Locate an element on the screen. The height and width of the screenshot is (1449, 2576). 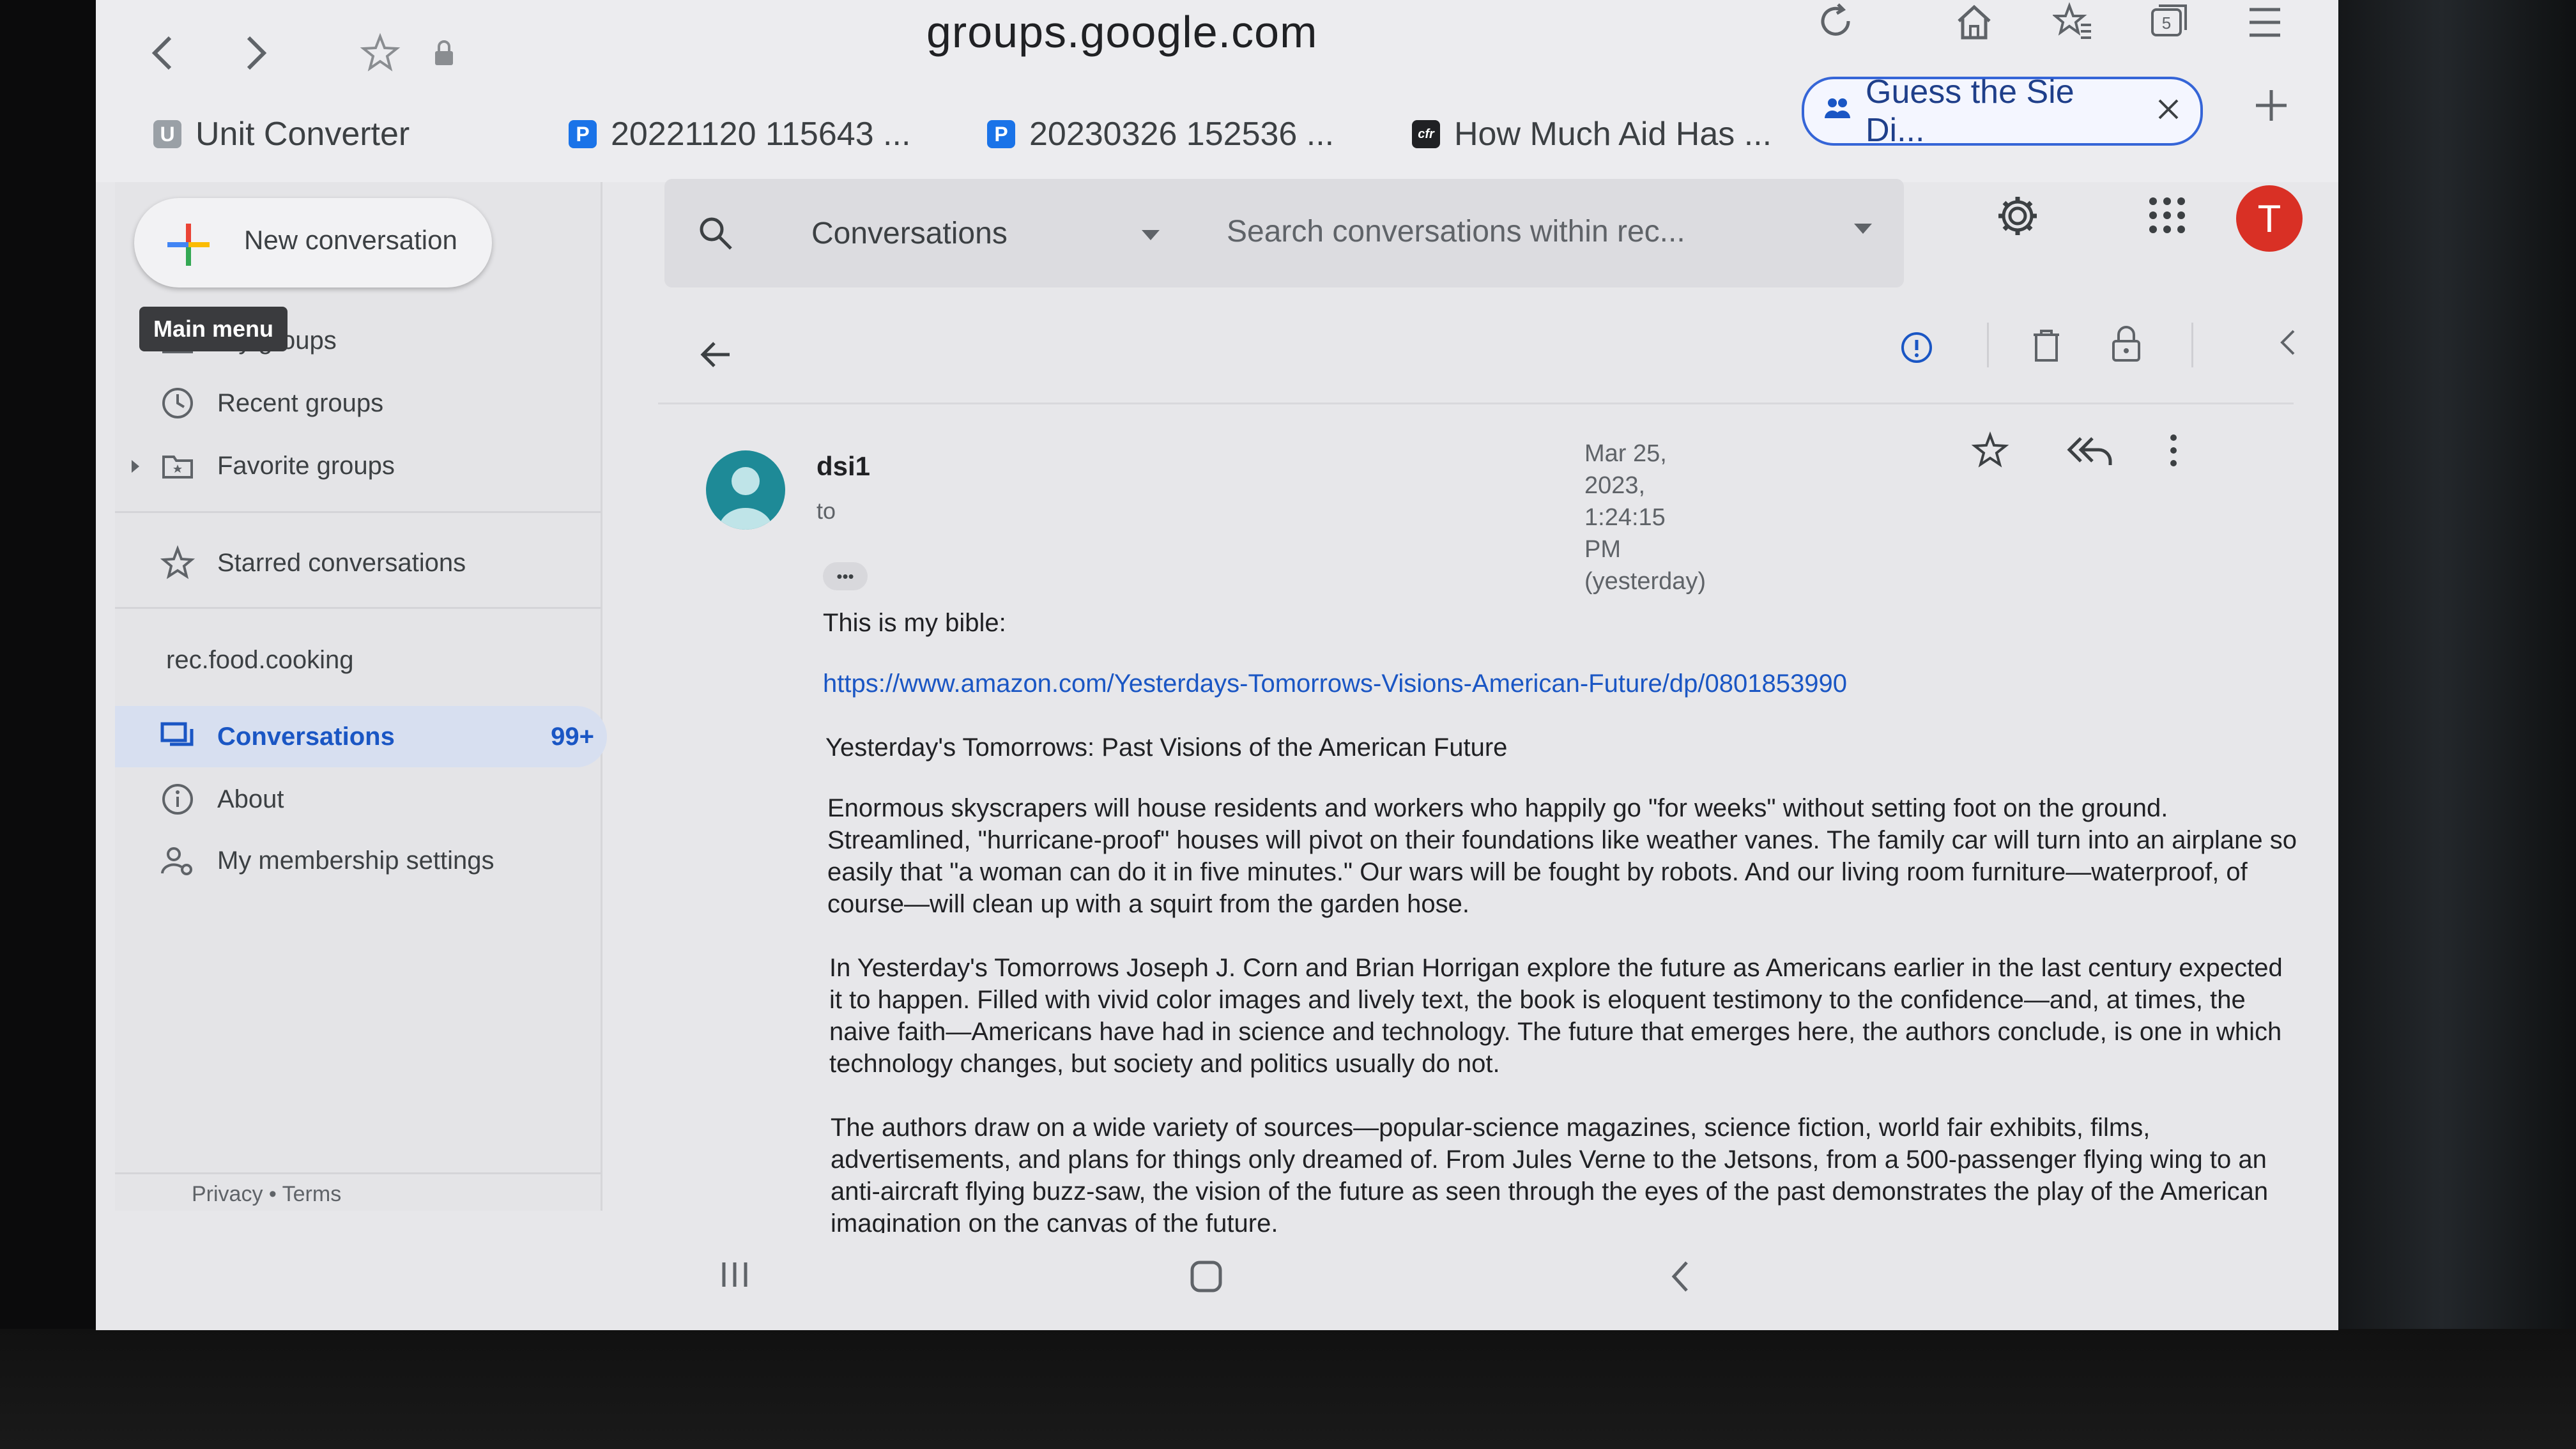
conversation-toolbar is located at coordinates (1476, 358).